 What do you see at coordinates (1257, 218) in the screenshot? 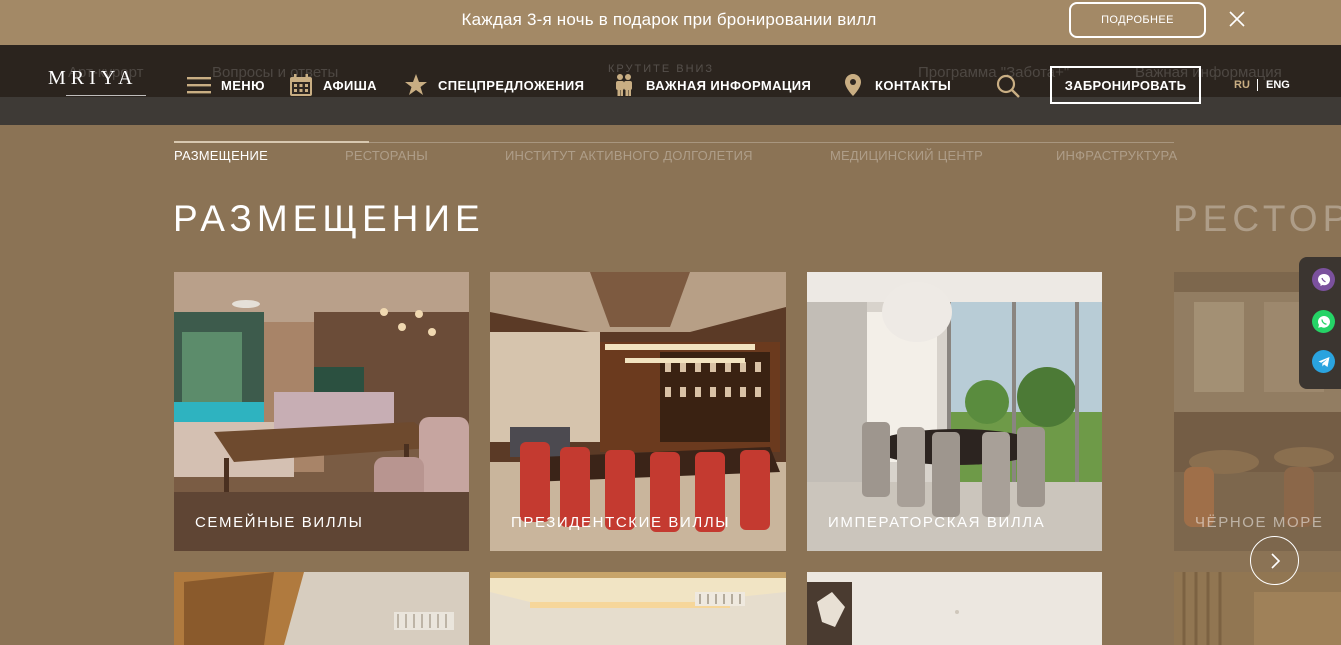
I see `next-section-title: РЕСТОРАНЫ` at bounding box center [1257, 218].